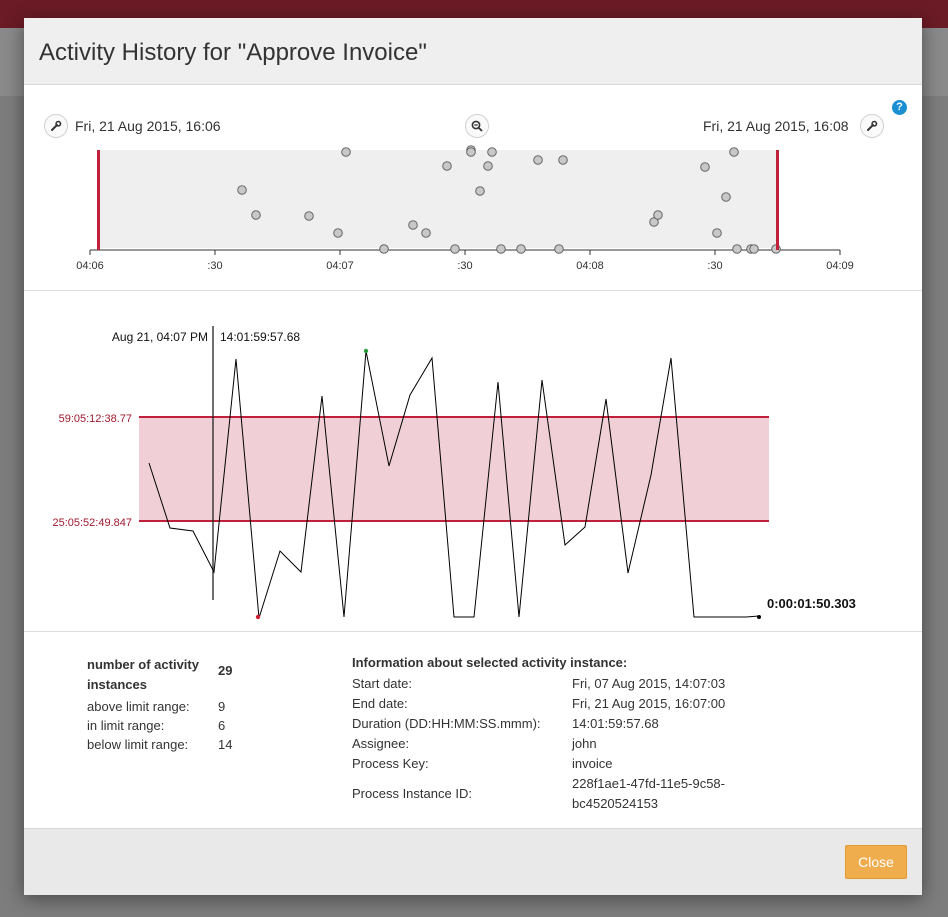  What do you see at coordinates (649, 683) in the screenshot?
I see `start-date-value: Fri, 07 Aug 2015, 14:07:03` at bounding box center [649, 683].